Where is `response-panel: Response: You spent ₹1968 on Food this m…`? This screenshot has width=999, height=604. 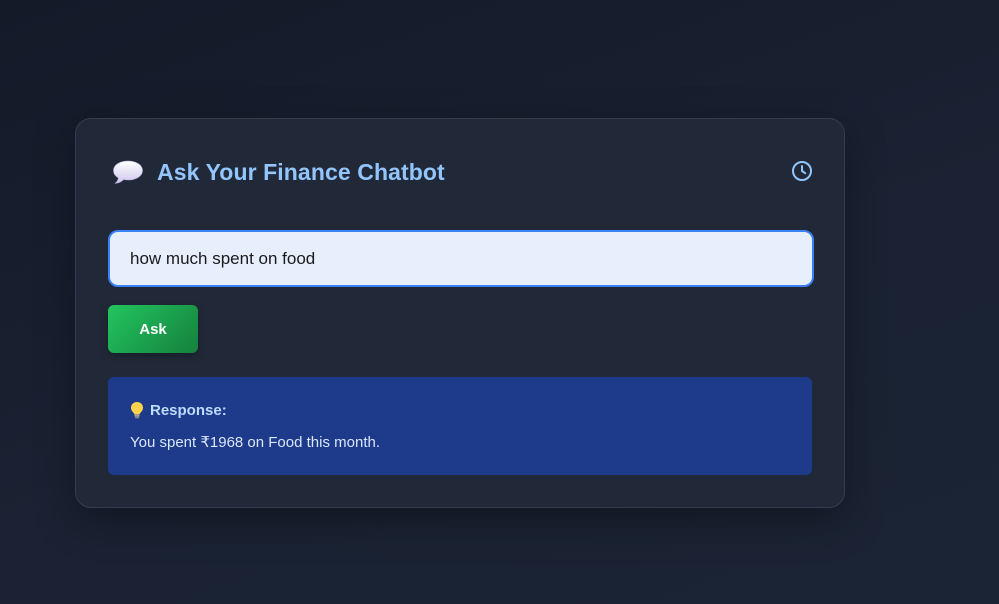 response-panel: Response: You spent ₹1968 on Food this m… is located at coordinates (460, 426).